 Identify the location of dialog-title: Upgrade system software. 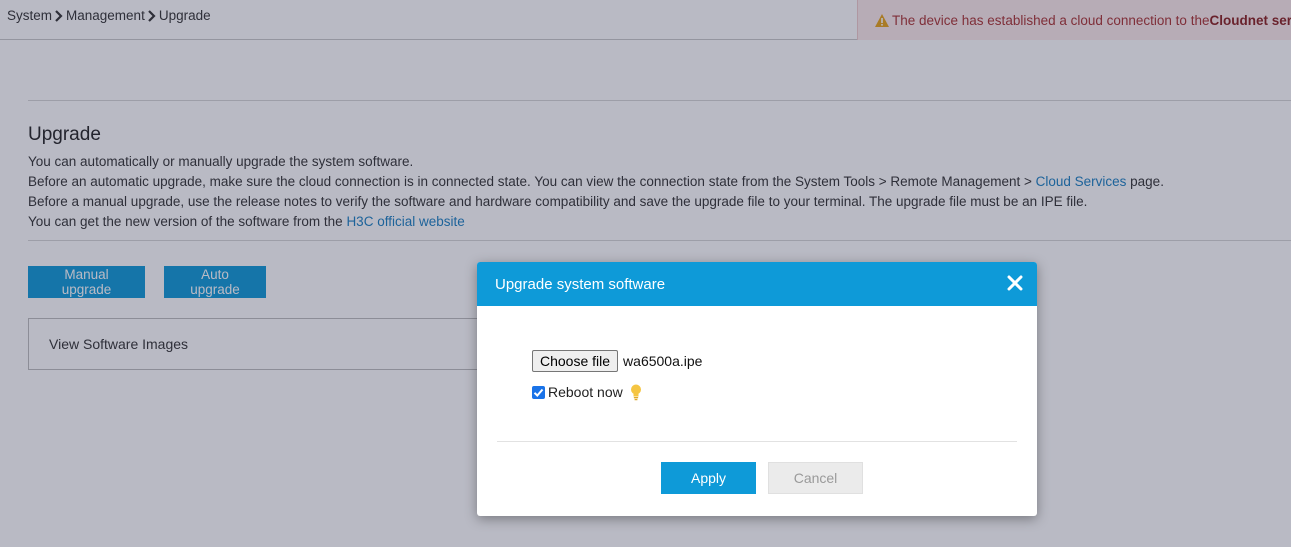
(580, 284).